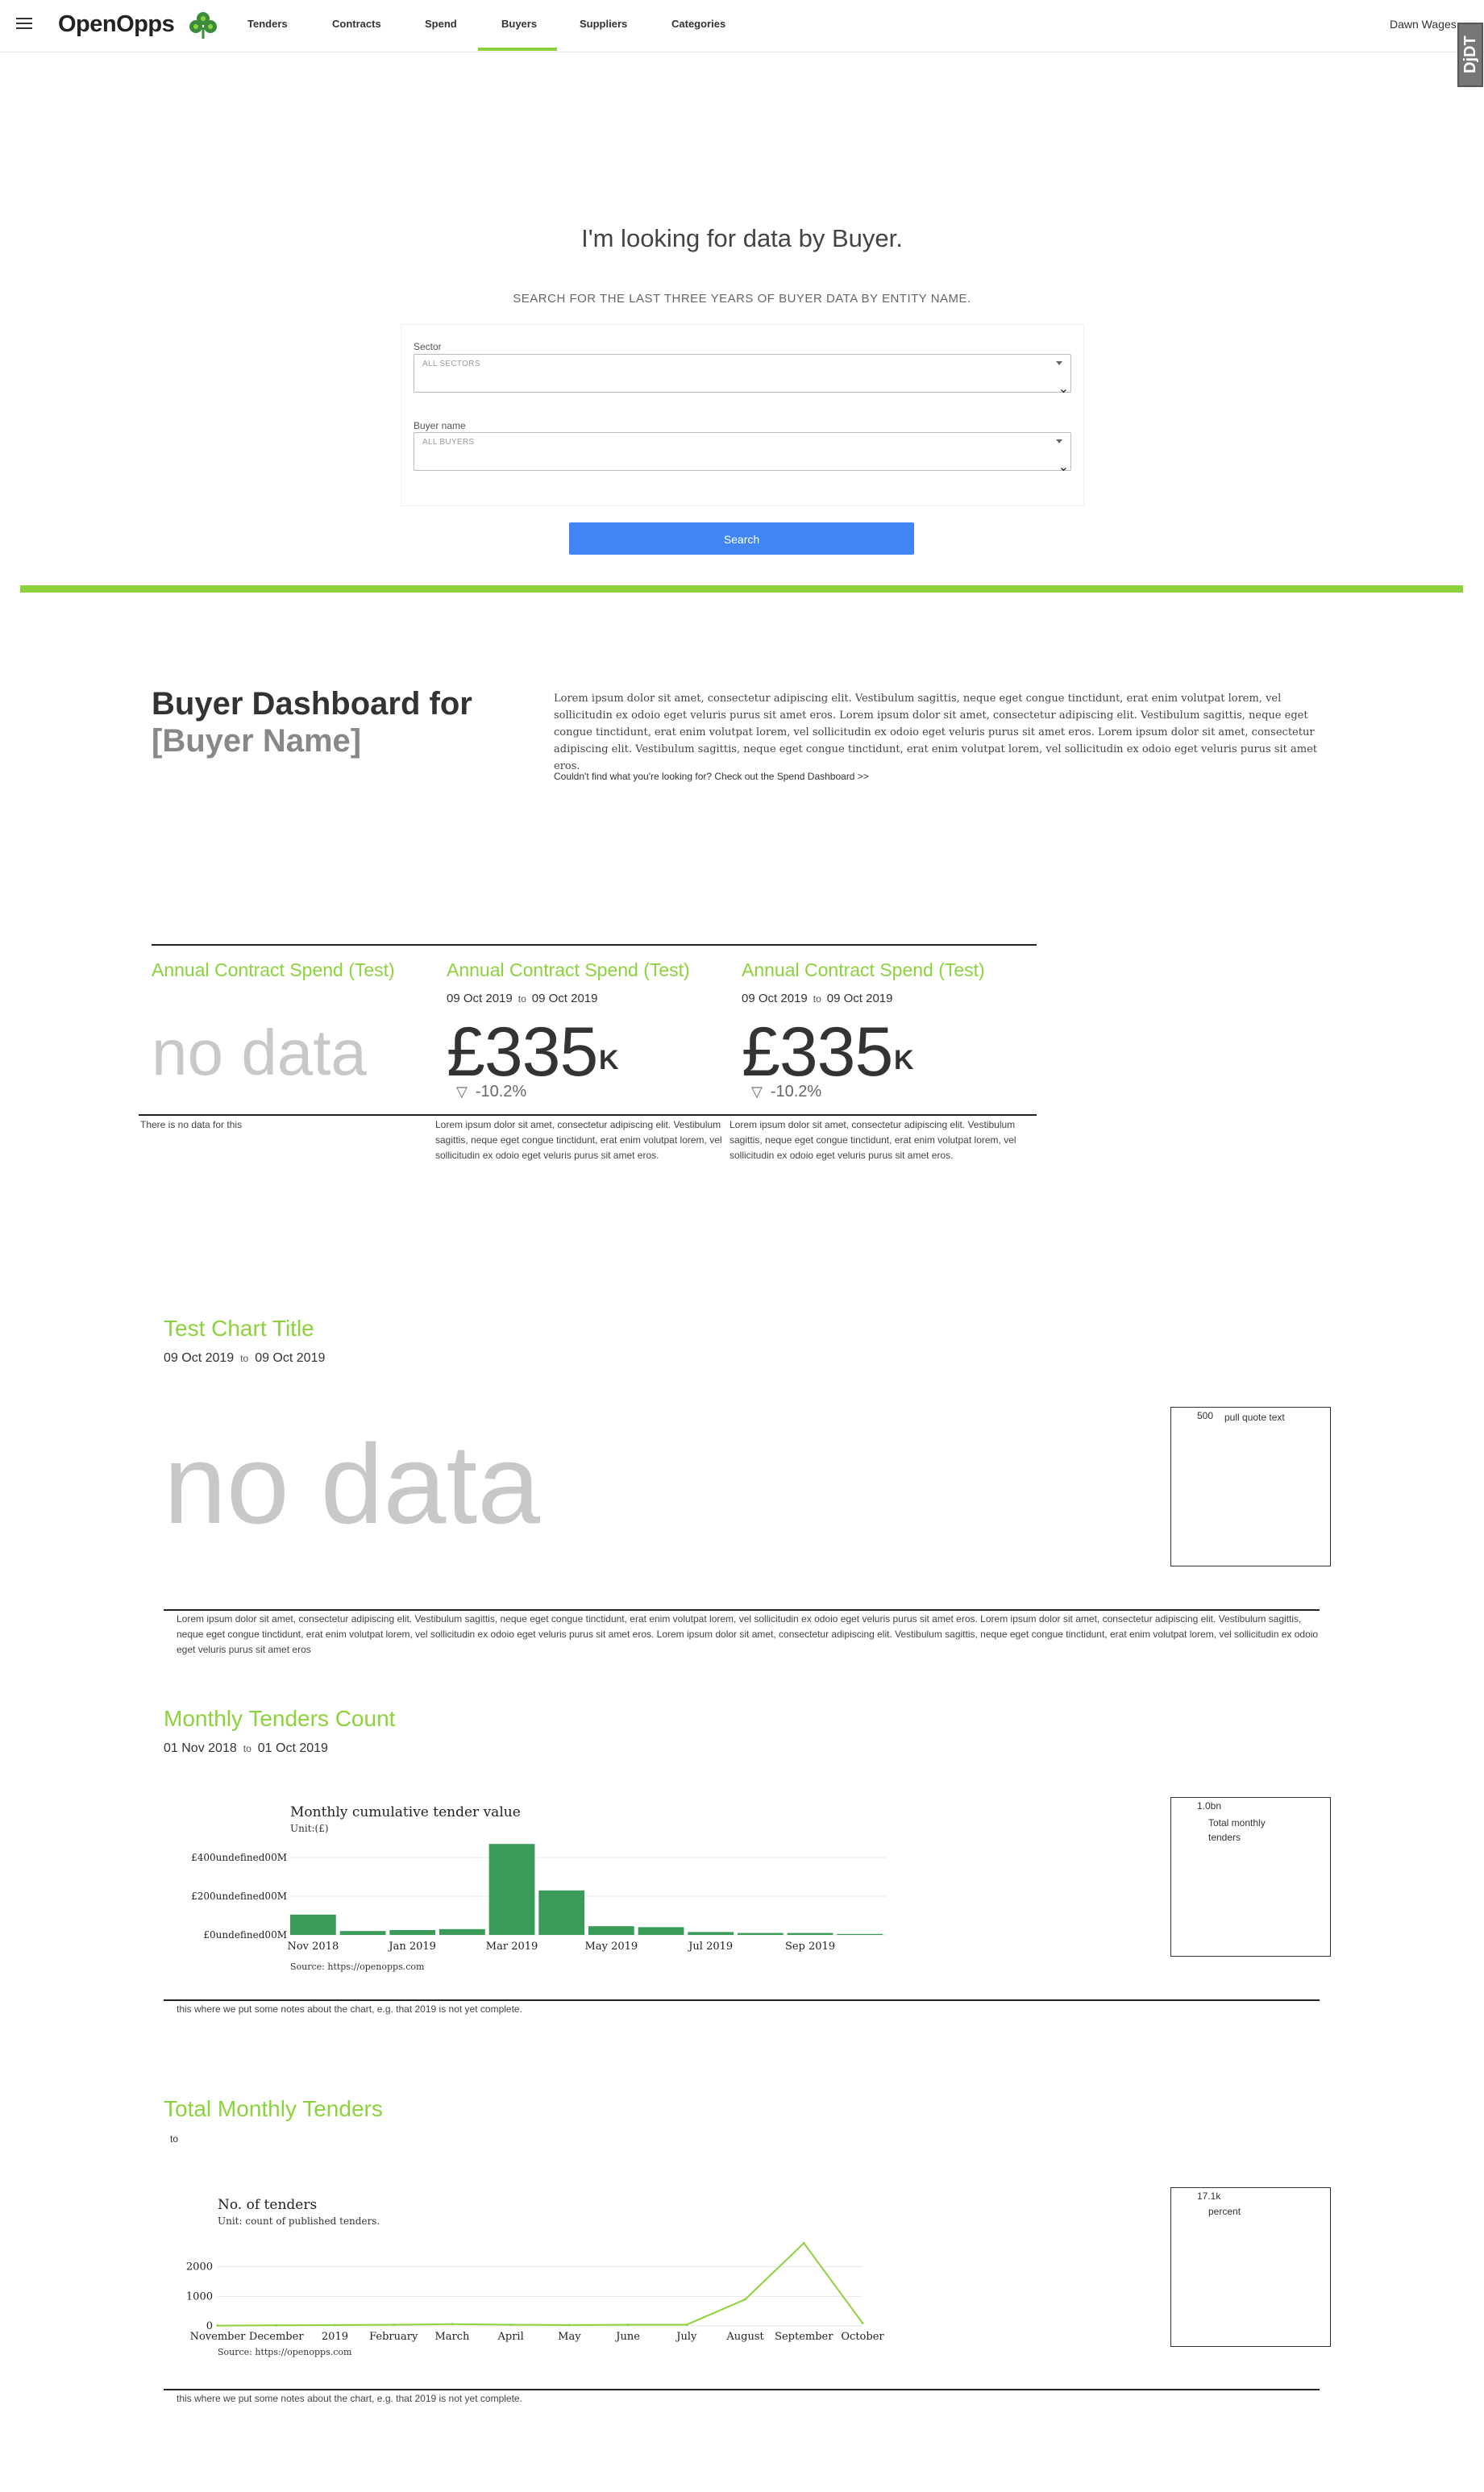  Describe the element at coordinates (741, 589) in the screenshot. I see `section-divider` at that location.